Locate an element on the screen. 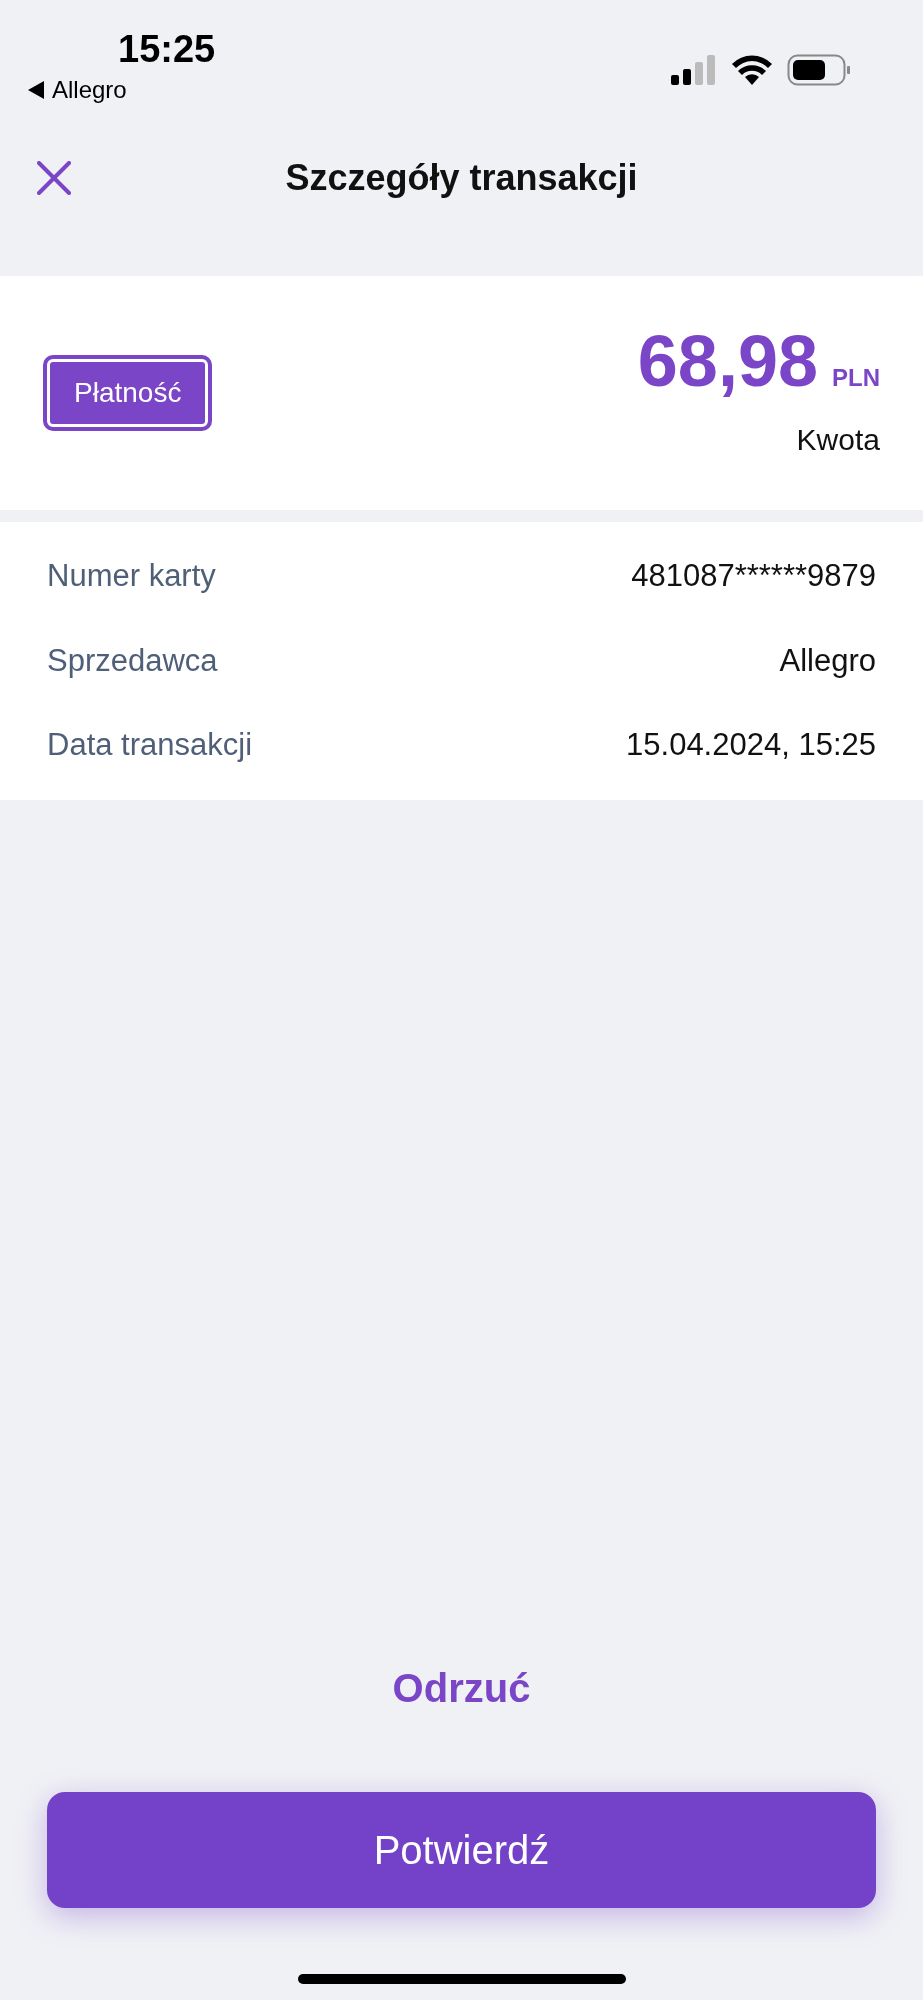 This screenshot has height=2000, width=923. signal-icon is located at coordinates (694, 70).